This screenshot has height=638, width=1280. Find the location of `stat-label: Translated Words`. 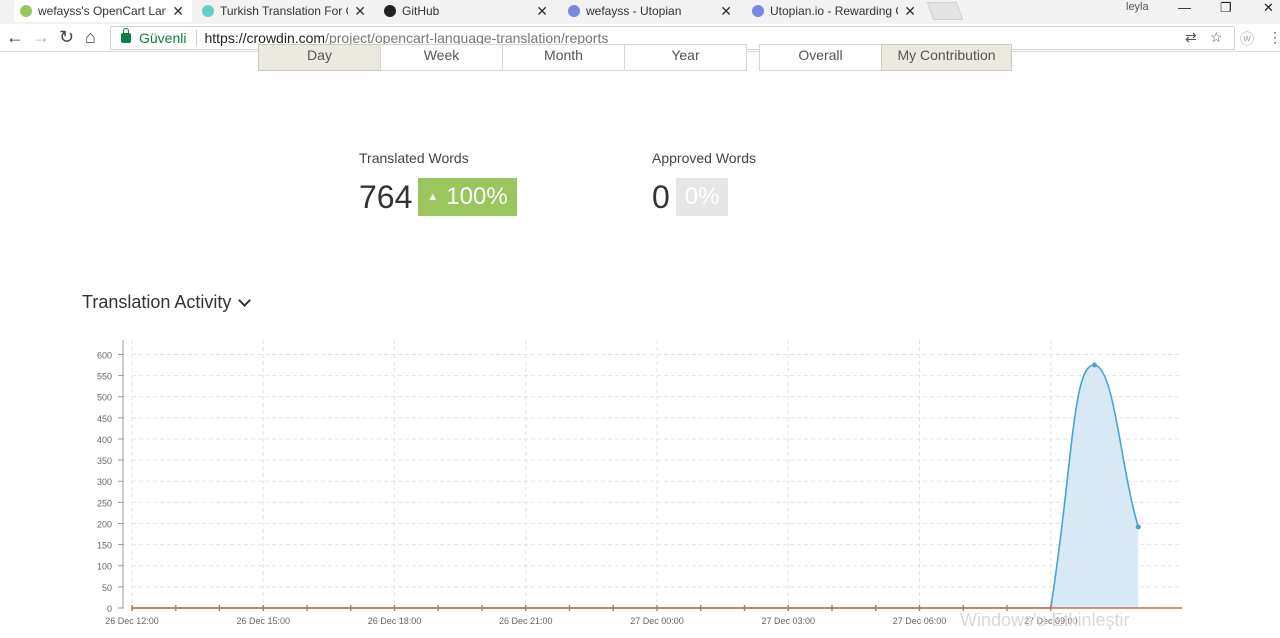

stat-label: Translated Words is located at coordinates (414, 158).